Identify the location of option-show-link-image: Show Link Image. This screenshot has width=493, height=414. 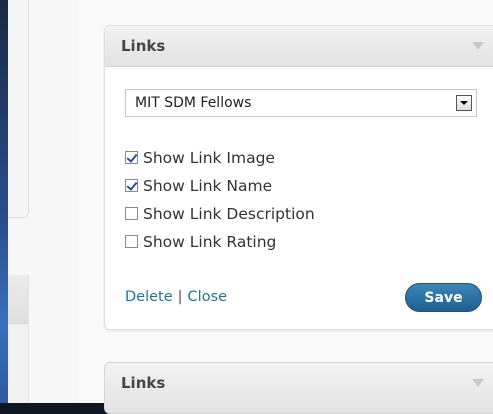
(200, 158).